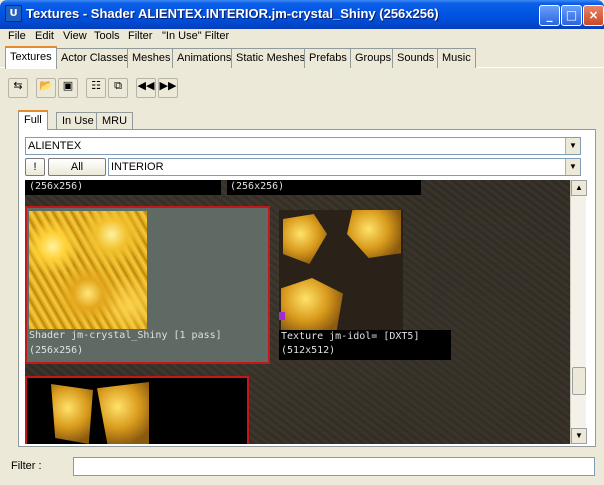 This screenshot has height=485, width=604. Describe the element at coordinates (118, 88) in the screenshot. I see `duplicate-icon: ⧉` at that location.